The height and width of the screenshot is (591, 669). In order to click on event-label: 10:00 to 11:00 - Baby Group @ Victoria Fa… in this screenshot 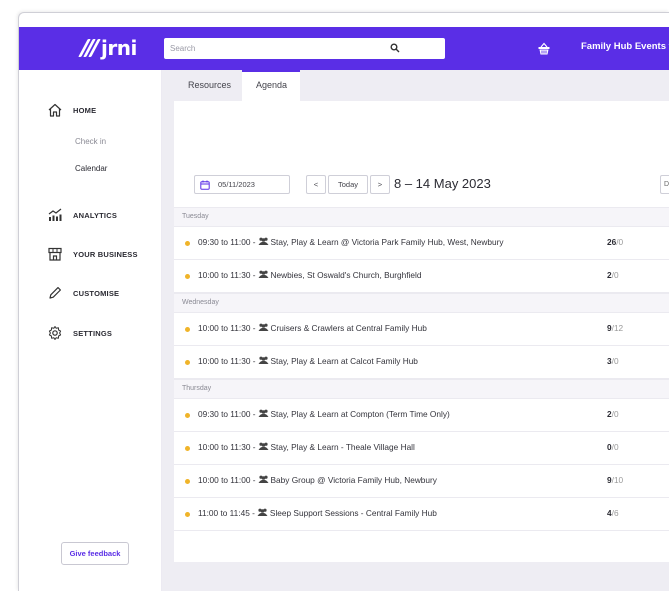, I will do `click(317, 480)`.